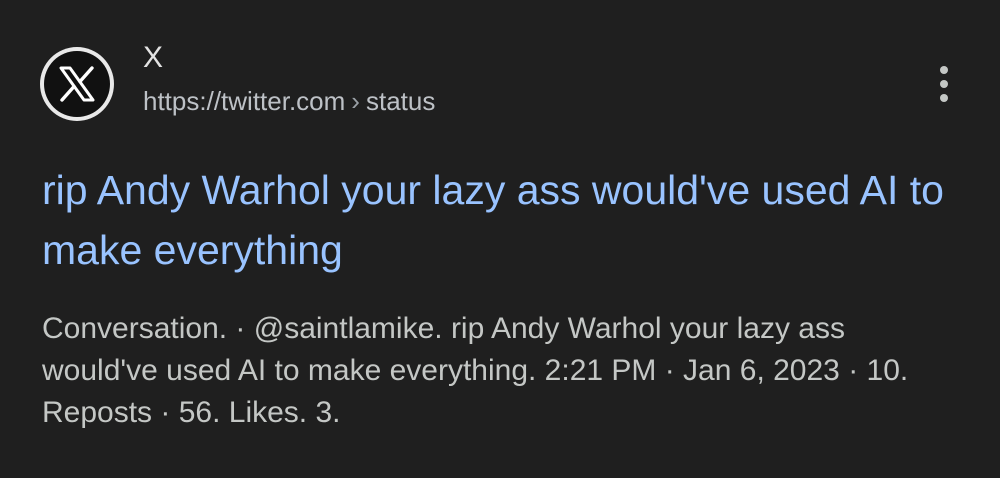  I want to click on x-logo-icon, so click(77, 84).